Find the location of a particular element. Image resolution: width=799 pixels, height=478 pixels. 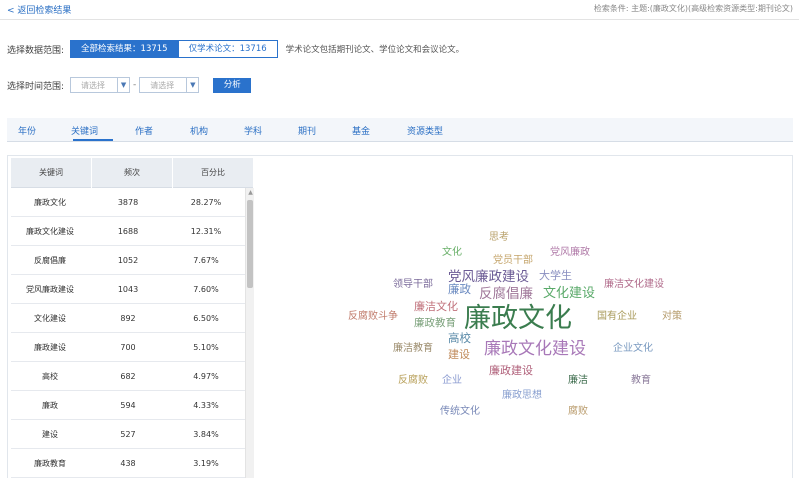

keyword-cell: 廉政文化建设 is located at coordinates (50, 231).